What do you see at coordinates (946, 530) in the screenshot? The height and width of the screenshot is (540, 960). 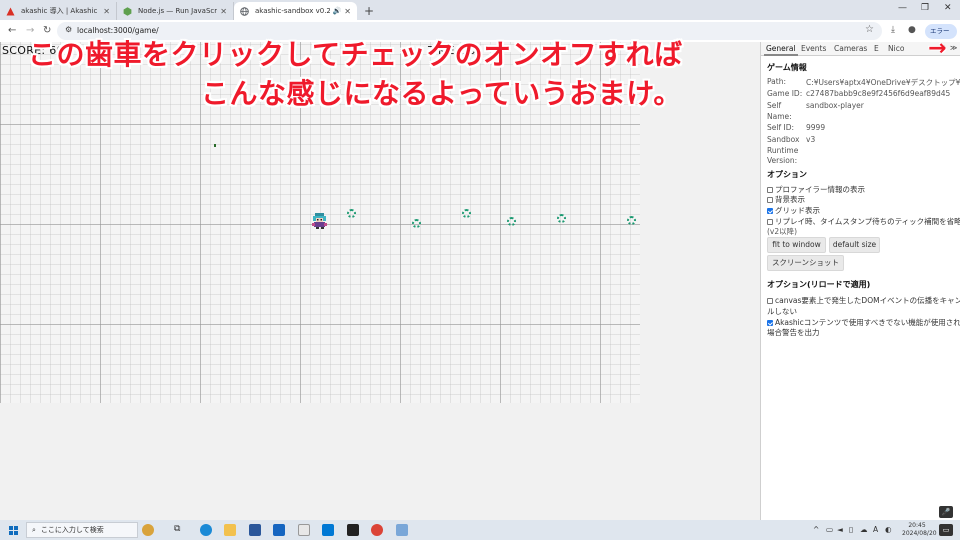 I see `notification-icon: ▭` at bounding box center [946, 530].